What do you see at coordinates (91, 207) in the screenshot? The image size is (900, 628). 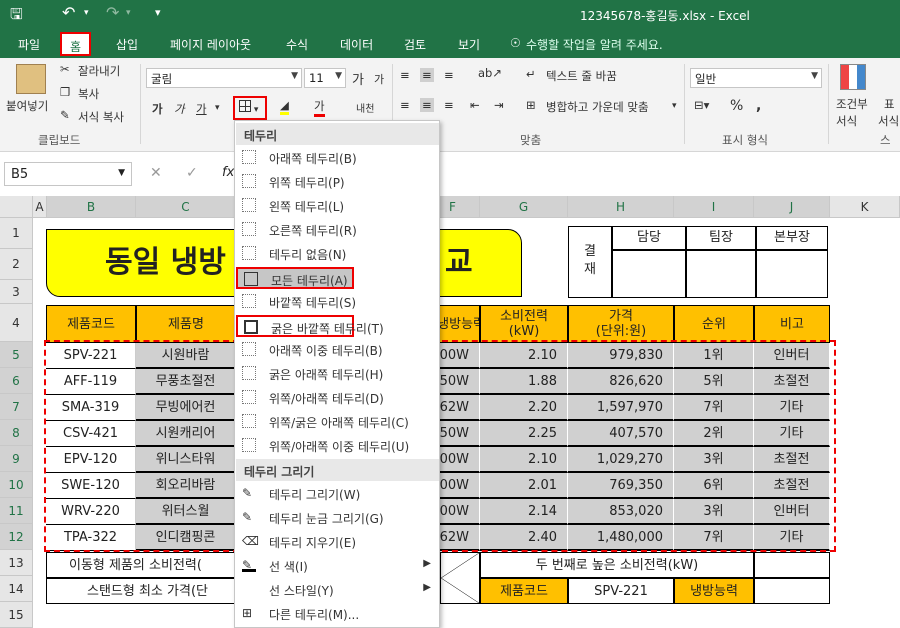 I see `column-header-b: B` at bounding box center [91, 207].